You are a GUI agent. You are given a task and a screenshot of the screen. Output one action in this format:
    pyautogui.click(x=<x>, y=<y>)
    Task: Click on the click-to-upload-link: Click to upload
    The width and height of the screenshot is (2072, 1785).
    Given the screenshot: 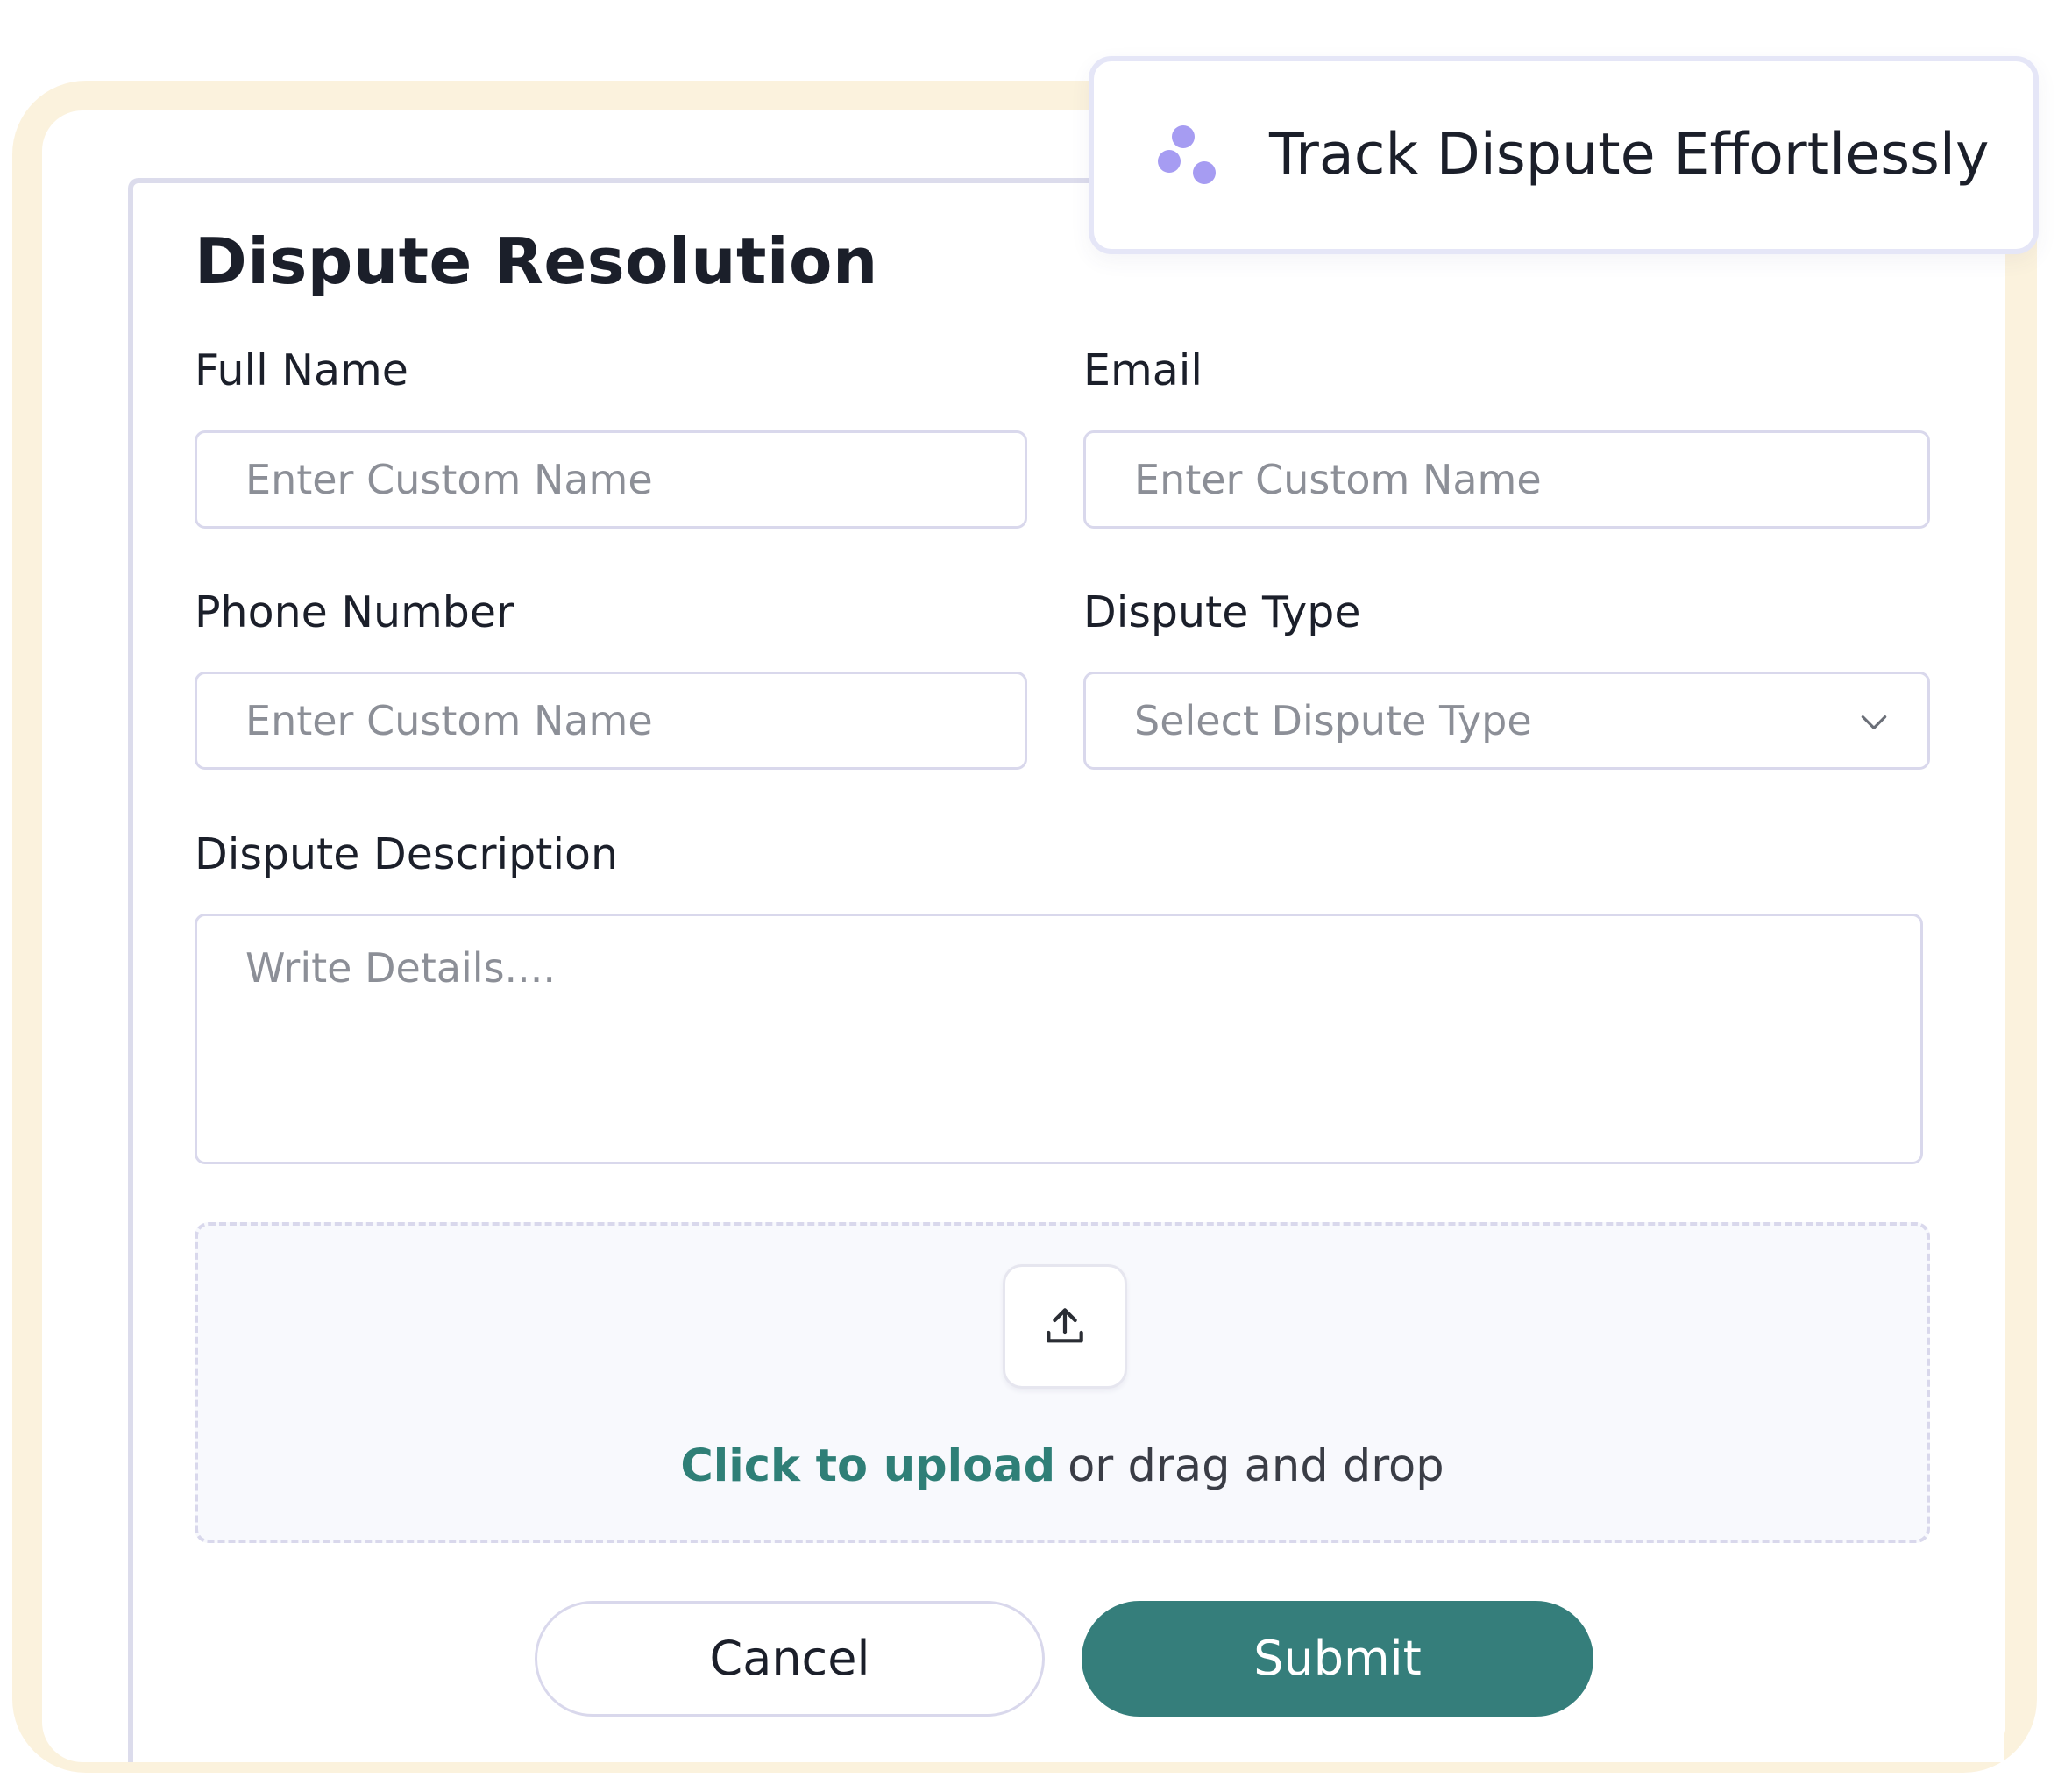 What is the action you would take?
    pyautogui.click(x=867, y=1466)
    